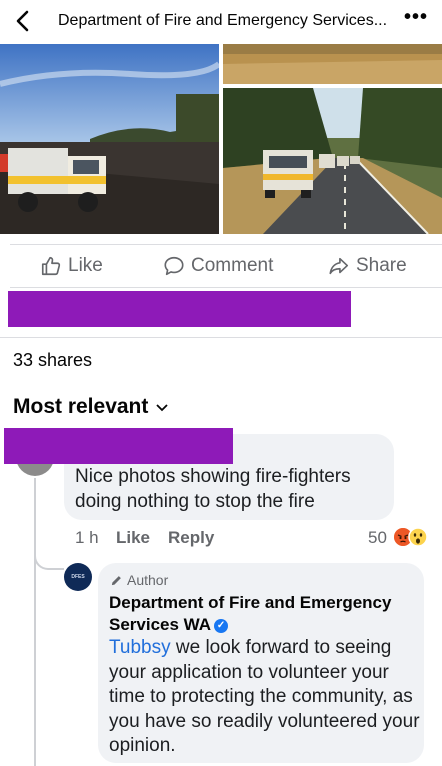 The width and height of the screenshot is (442, 766). I want to click on comment-icon, so click(174, 266).